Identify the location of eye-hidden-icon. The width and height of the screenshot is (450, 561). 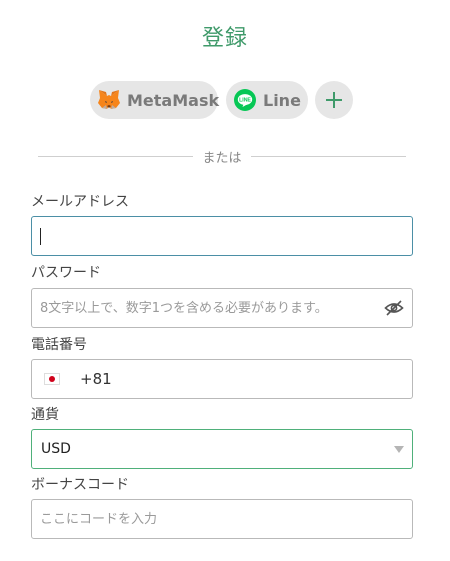
(394, 310).